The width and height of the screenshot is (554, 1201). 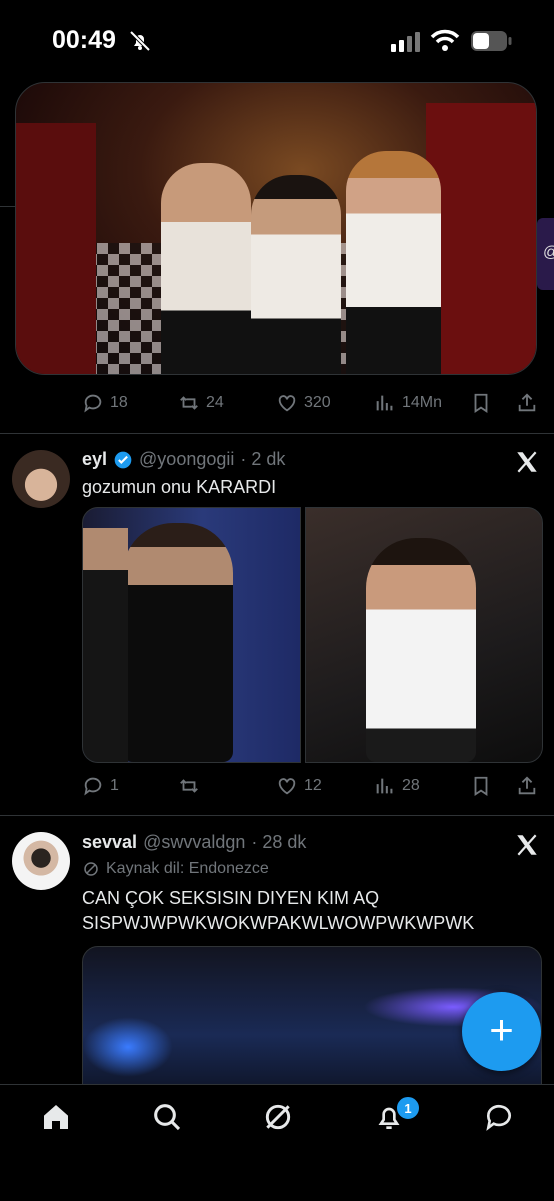 I want to click on side-peek-card: @, so click(x=545, y=254).